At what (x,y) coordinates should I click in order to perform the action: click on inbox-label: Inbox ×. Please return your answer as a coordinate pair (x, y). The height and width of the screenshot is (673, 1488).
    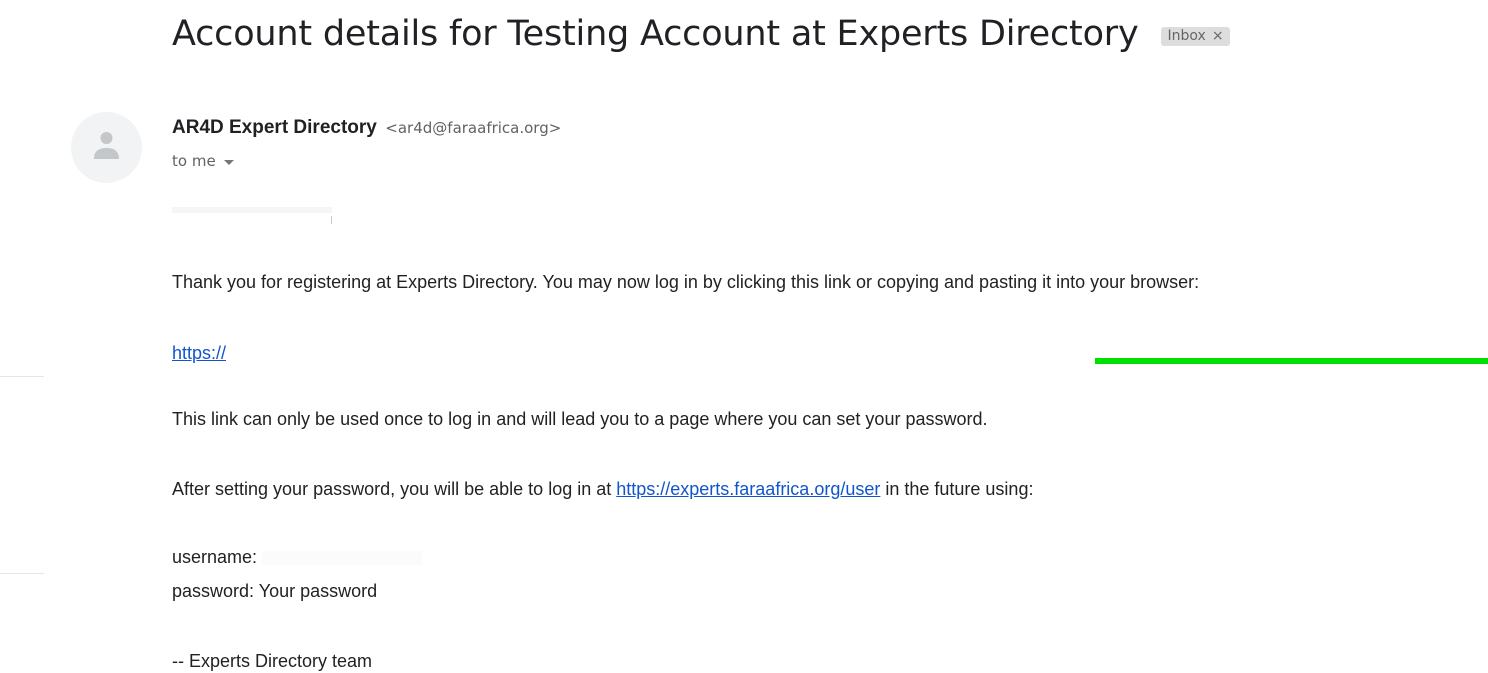
    Looking at the image, I should click on (1195, 36).